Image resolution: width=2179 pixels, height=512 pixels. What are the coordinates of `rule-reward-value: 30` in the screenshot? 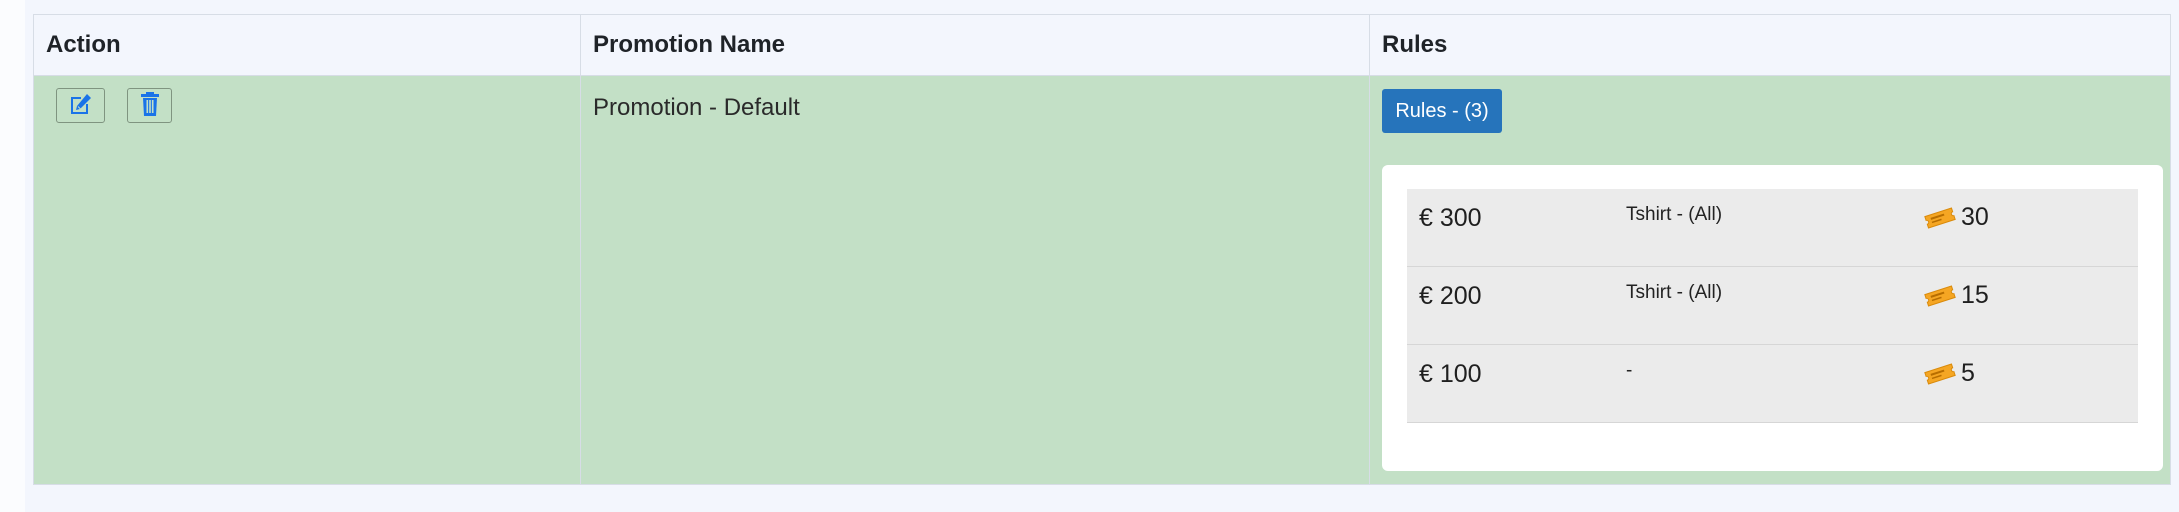 It's located at (1975, 217).